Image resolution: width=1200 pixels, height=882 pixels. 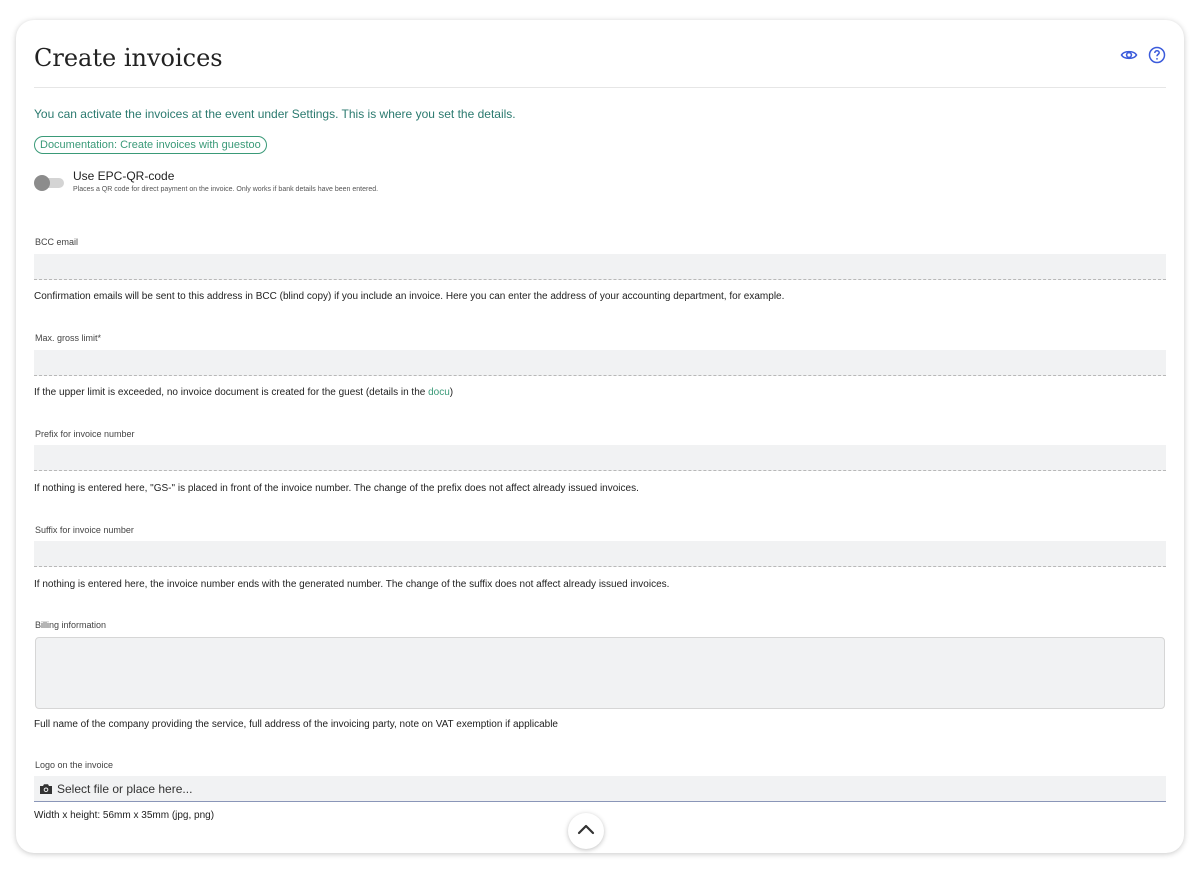 What do you see at coordinates (128, 58) in the screenshot?
I see `page-title: Create invoices` at bounding box center [128, 58].